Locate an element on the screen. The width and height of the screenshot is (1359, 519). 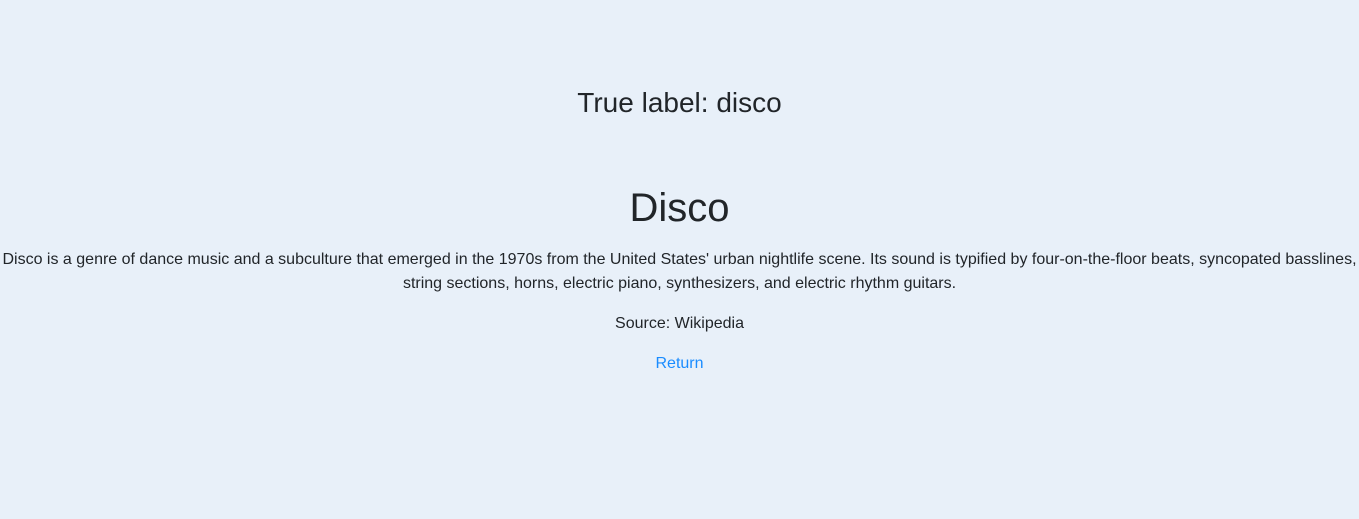
source-text: Source: Wikipedia is located at coordinates (679, 323).